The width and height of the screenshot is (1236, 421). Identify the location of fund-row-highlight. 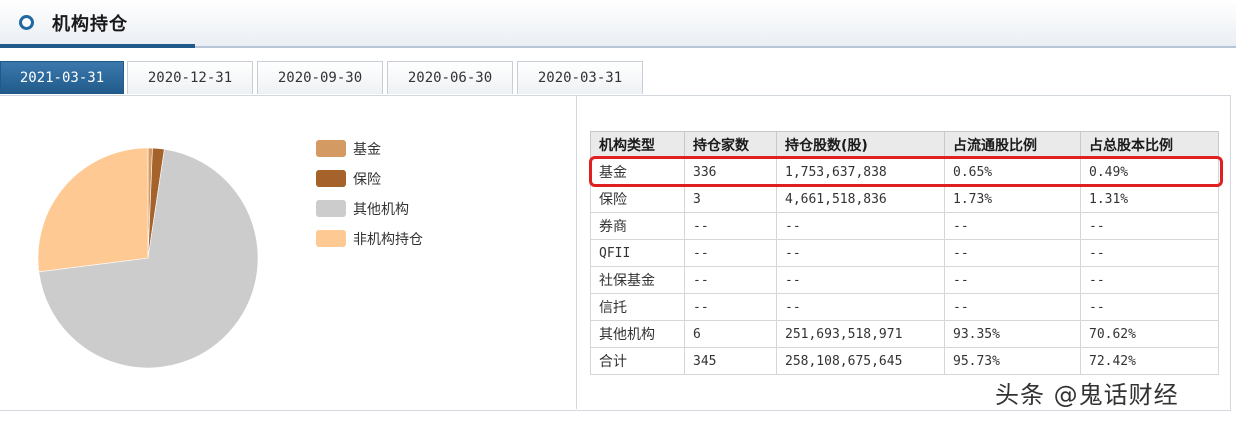
(906, 171).